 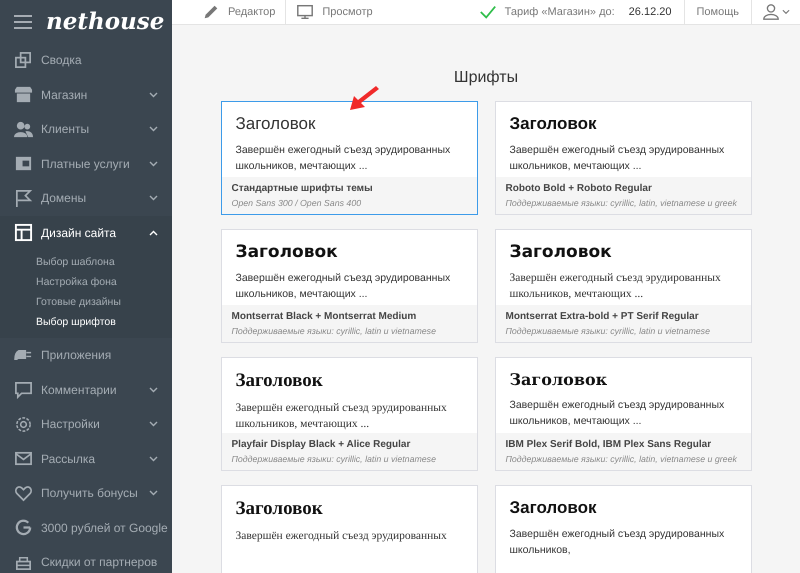 What do you see at coordinates (771, 12) in the screenshot?
I see `user-icon` at bounding box center [771, 12].